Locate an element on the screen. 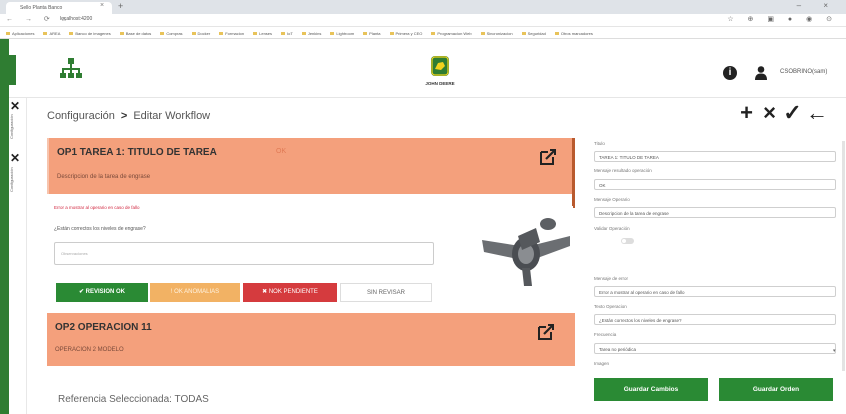 Image resolution: width=846 pixels, height=414 pixels. operation-title: OP1 TAREA 1: TITULO DE TAREA is located at coordinates (137, 152).